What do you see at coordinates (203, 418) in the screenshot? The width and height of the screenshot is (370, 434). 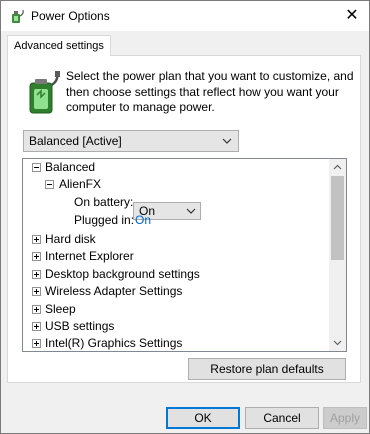 I see `ok-button: OK` at bounding box center [203, 418].